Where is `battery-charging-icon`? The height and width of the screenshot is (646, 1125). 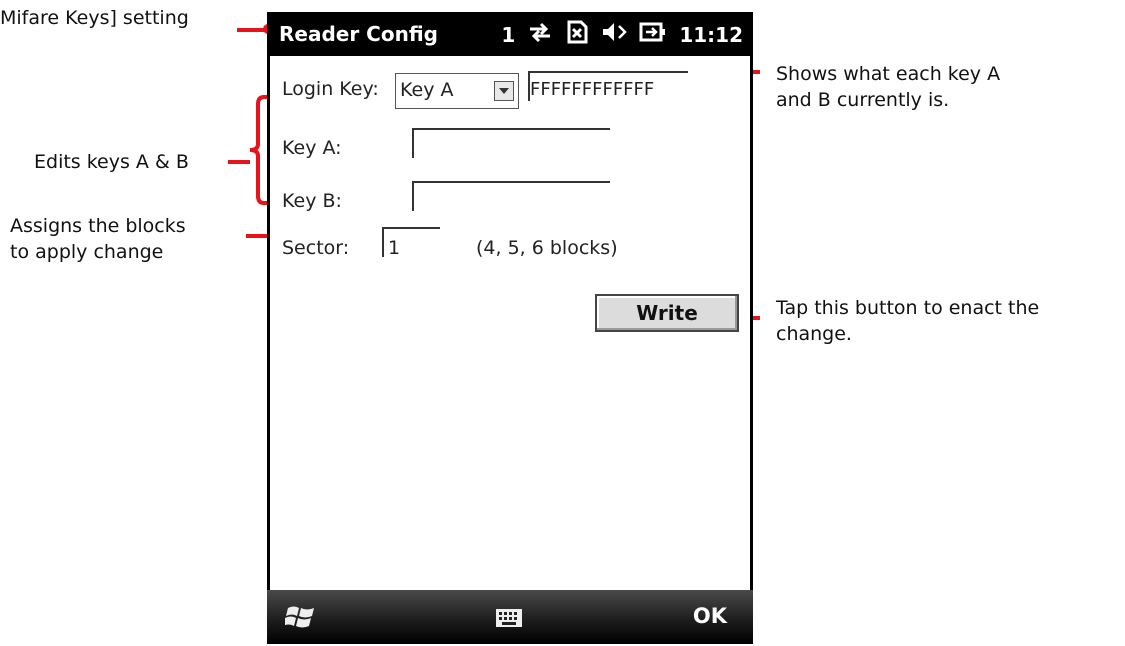
battery-charging-icon is located at coordinates (653, 34).